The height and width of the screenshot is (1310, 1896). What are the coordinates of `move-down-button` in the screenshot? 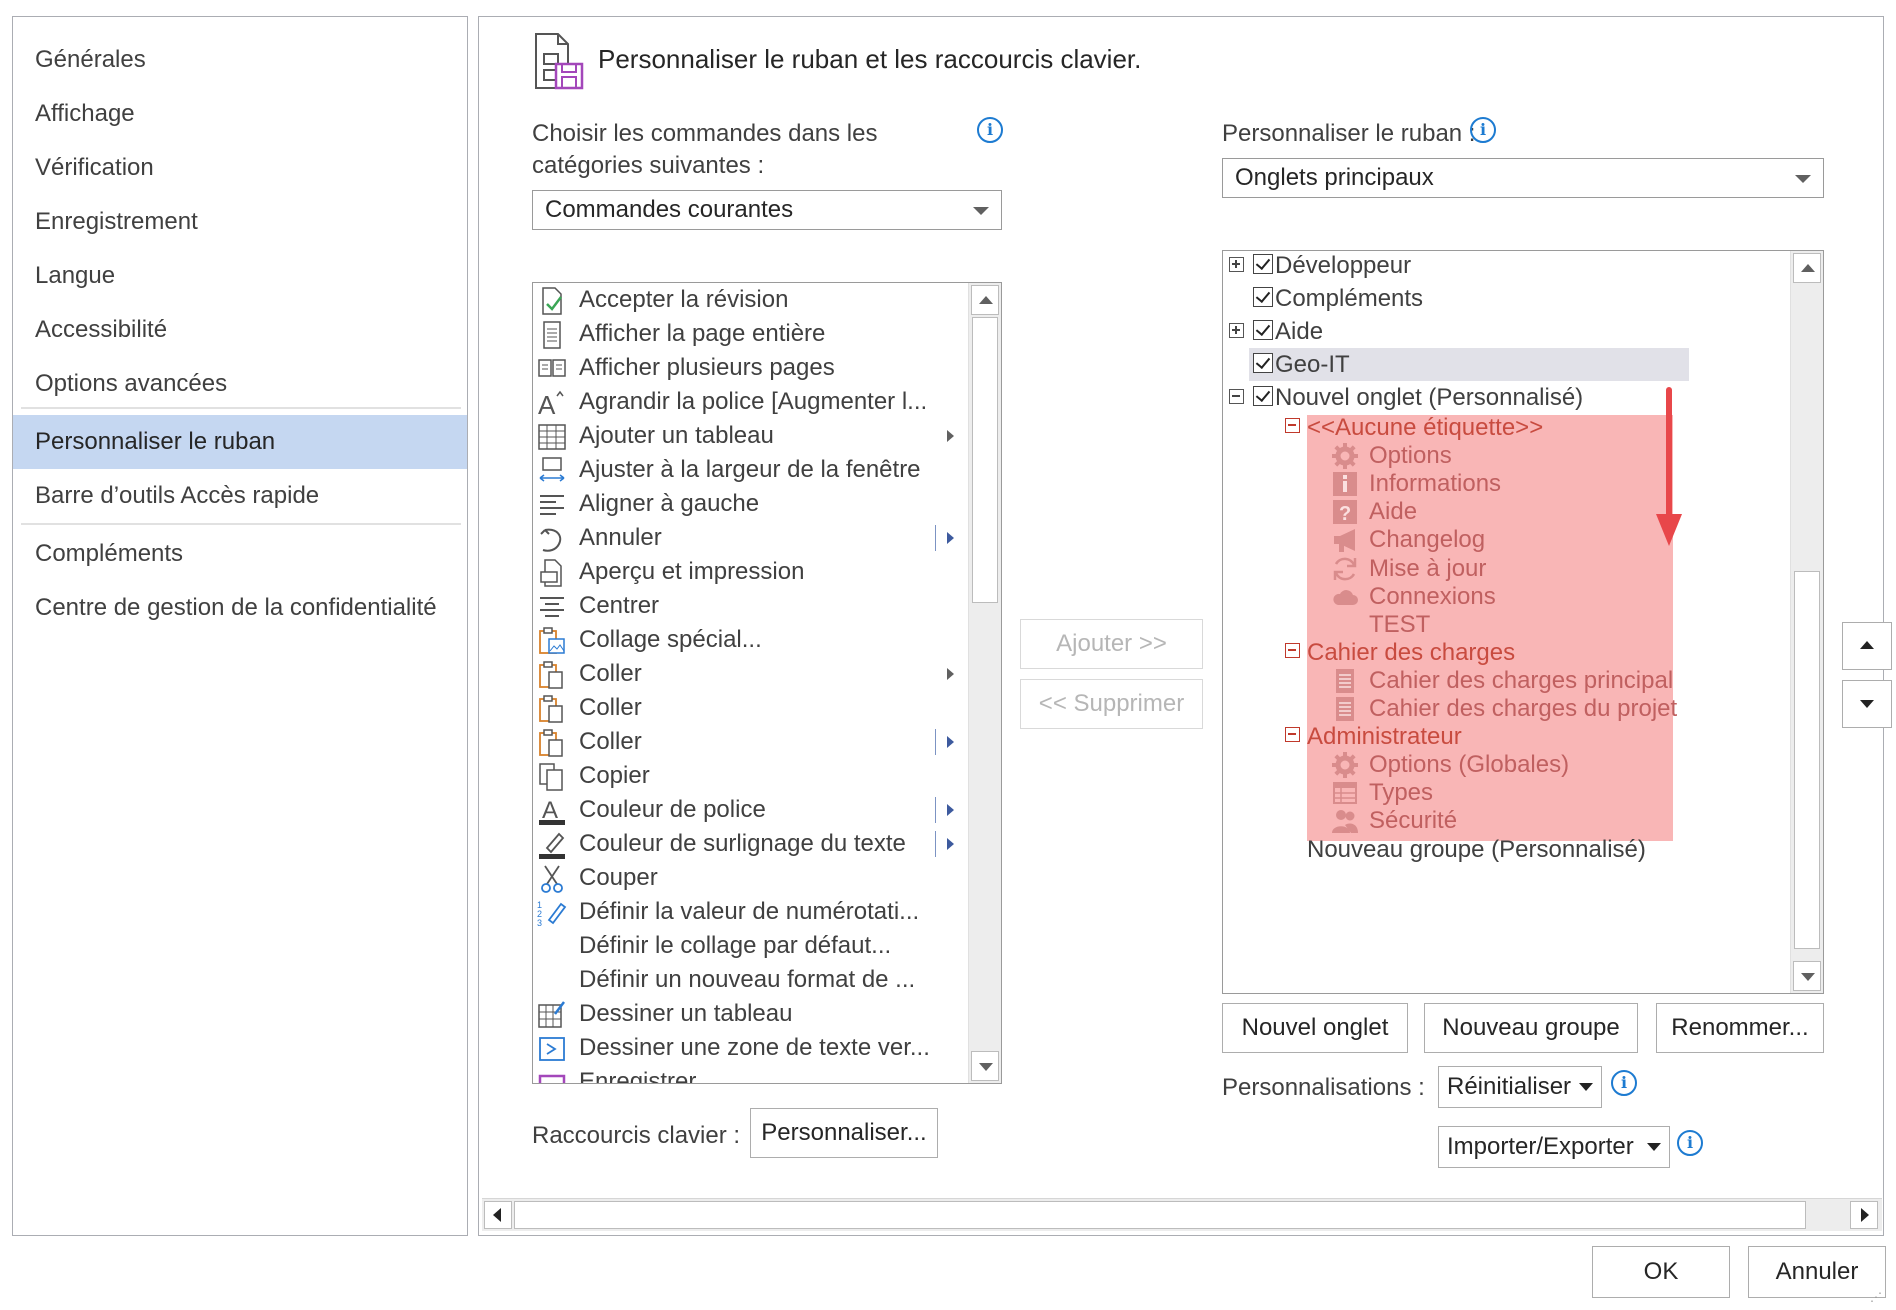 It's located at (1867, 704).